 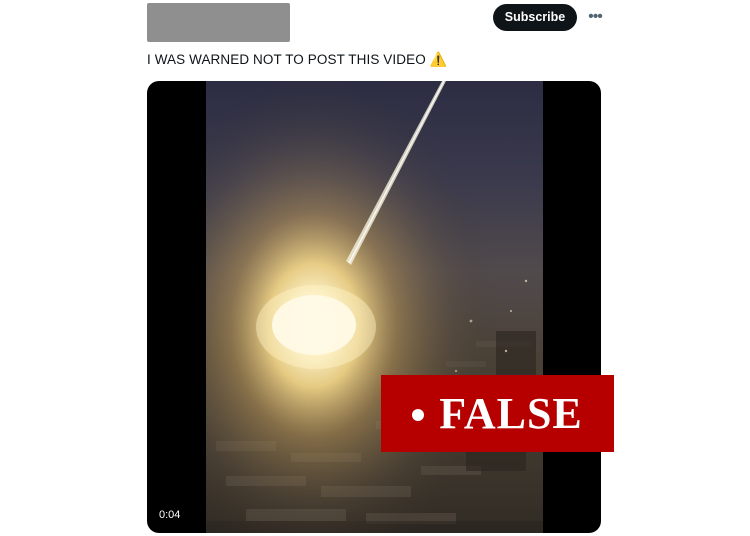 I want to click on video-duration: 0:04, so click(x=170, y=515).